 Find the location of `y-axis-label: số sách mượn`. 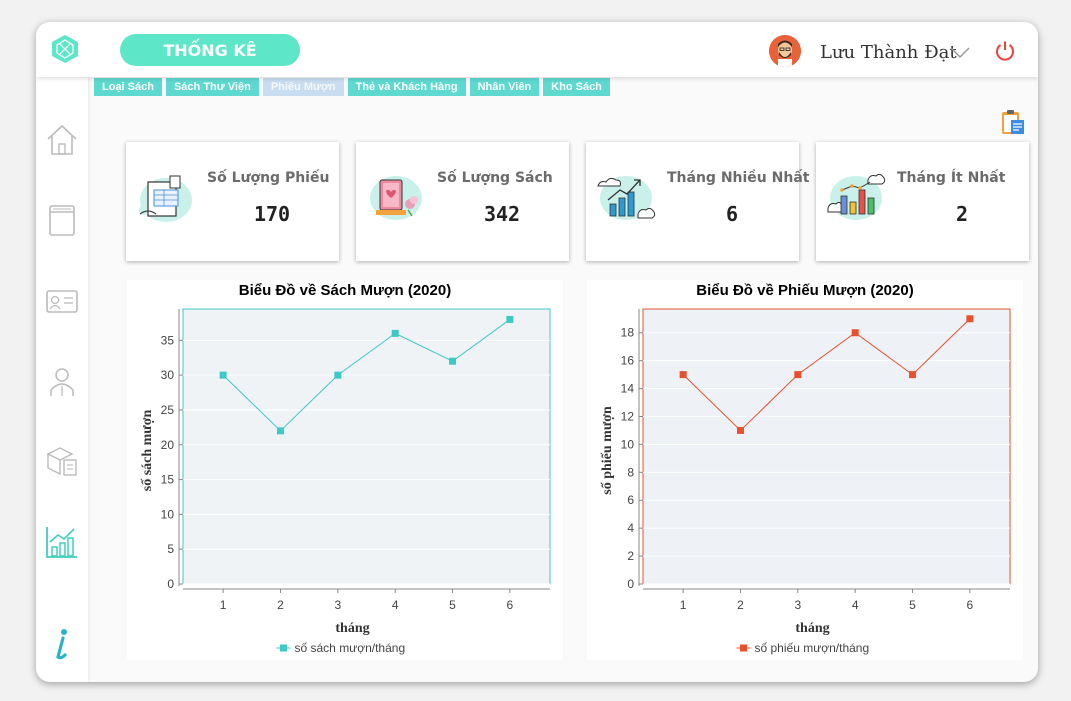

y-axis-label: số sách mượn is located at coordinates (147, 451).